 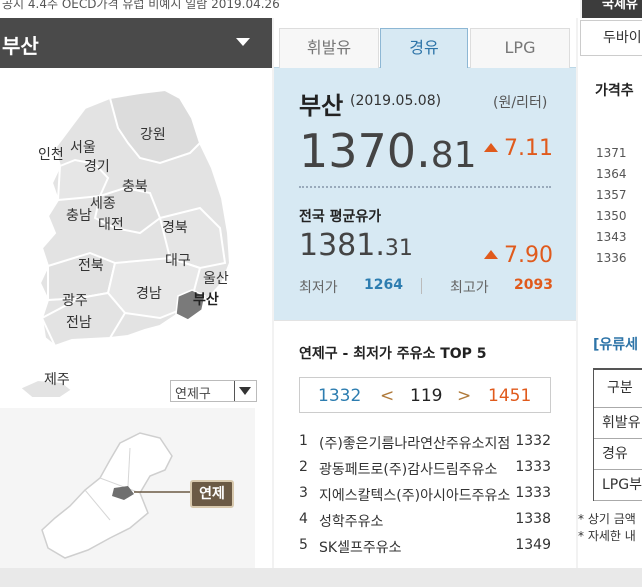 I want to click on list-item: 1 (주)좋은기름나라연산주유소지점 1332, so click(x=425, y=442).